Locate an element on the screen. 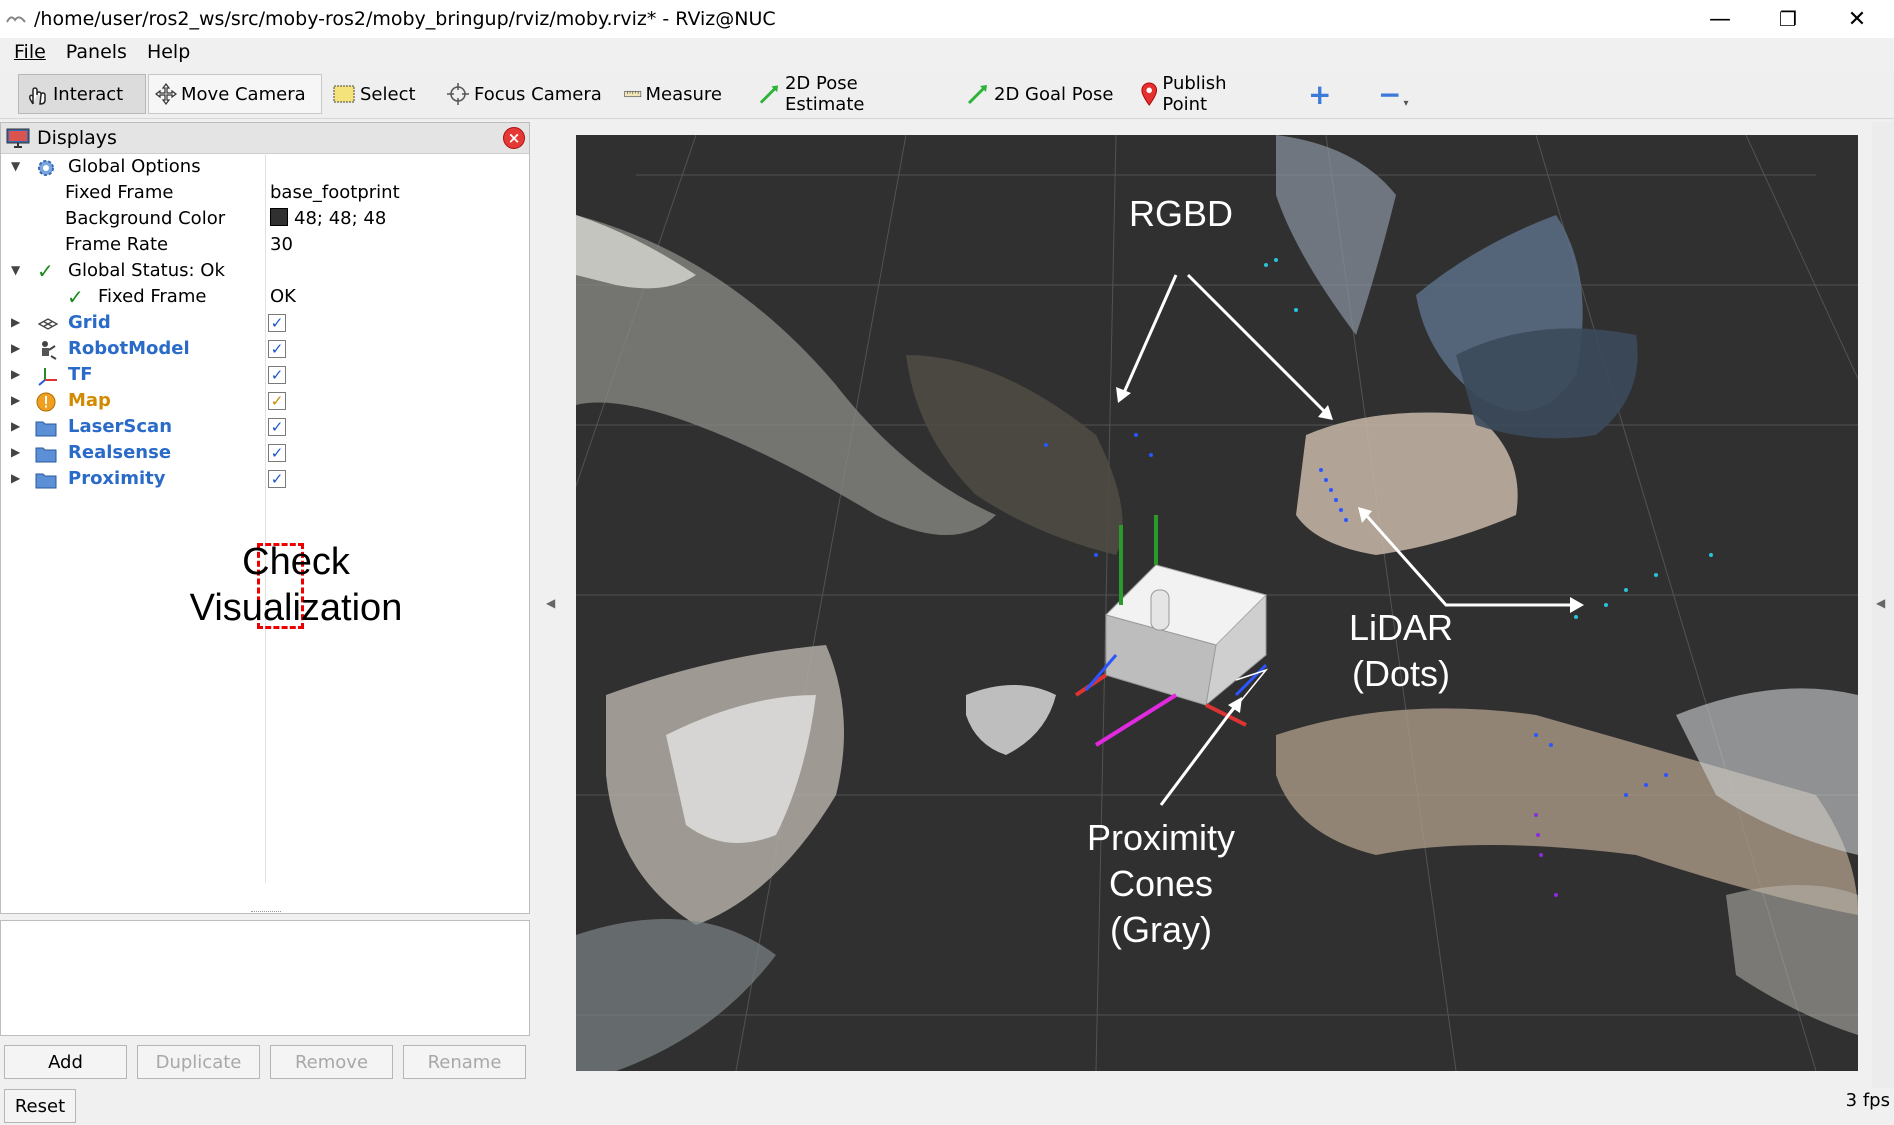 This screenshot has width=1894, height=1125. close-button: ✕ is located at coordinates (1857, 19).